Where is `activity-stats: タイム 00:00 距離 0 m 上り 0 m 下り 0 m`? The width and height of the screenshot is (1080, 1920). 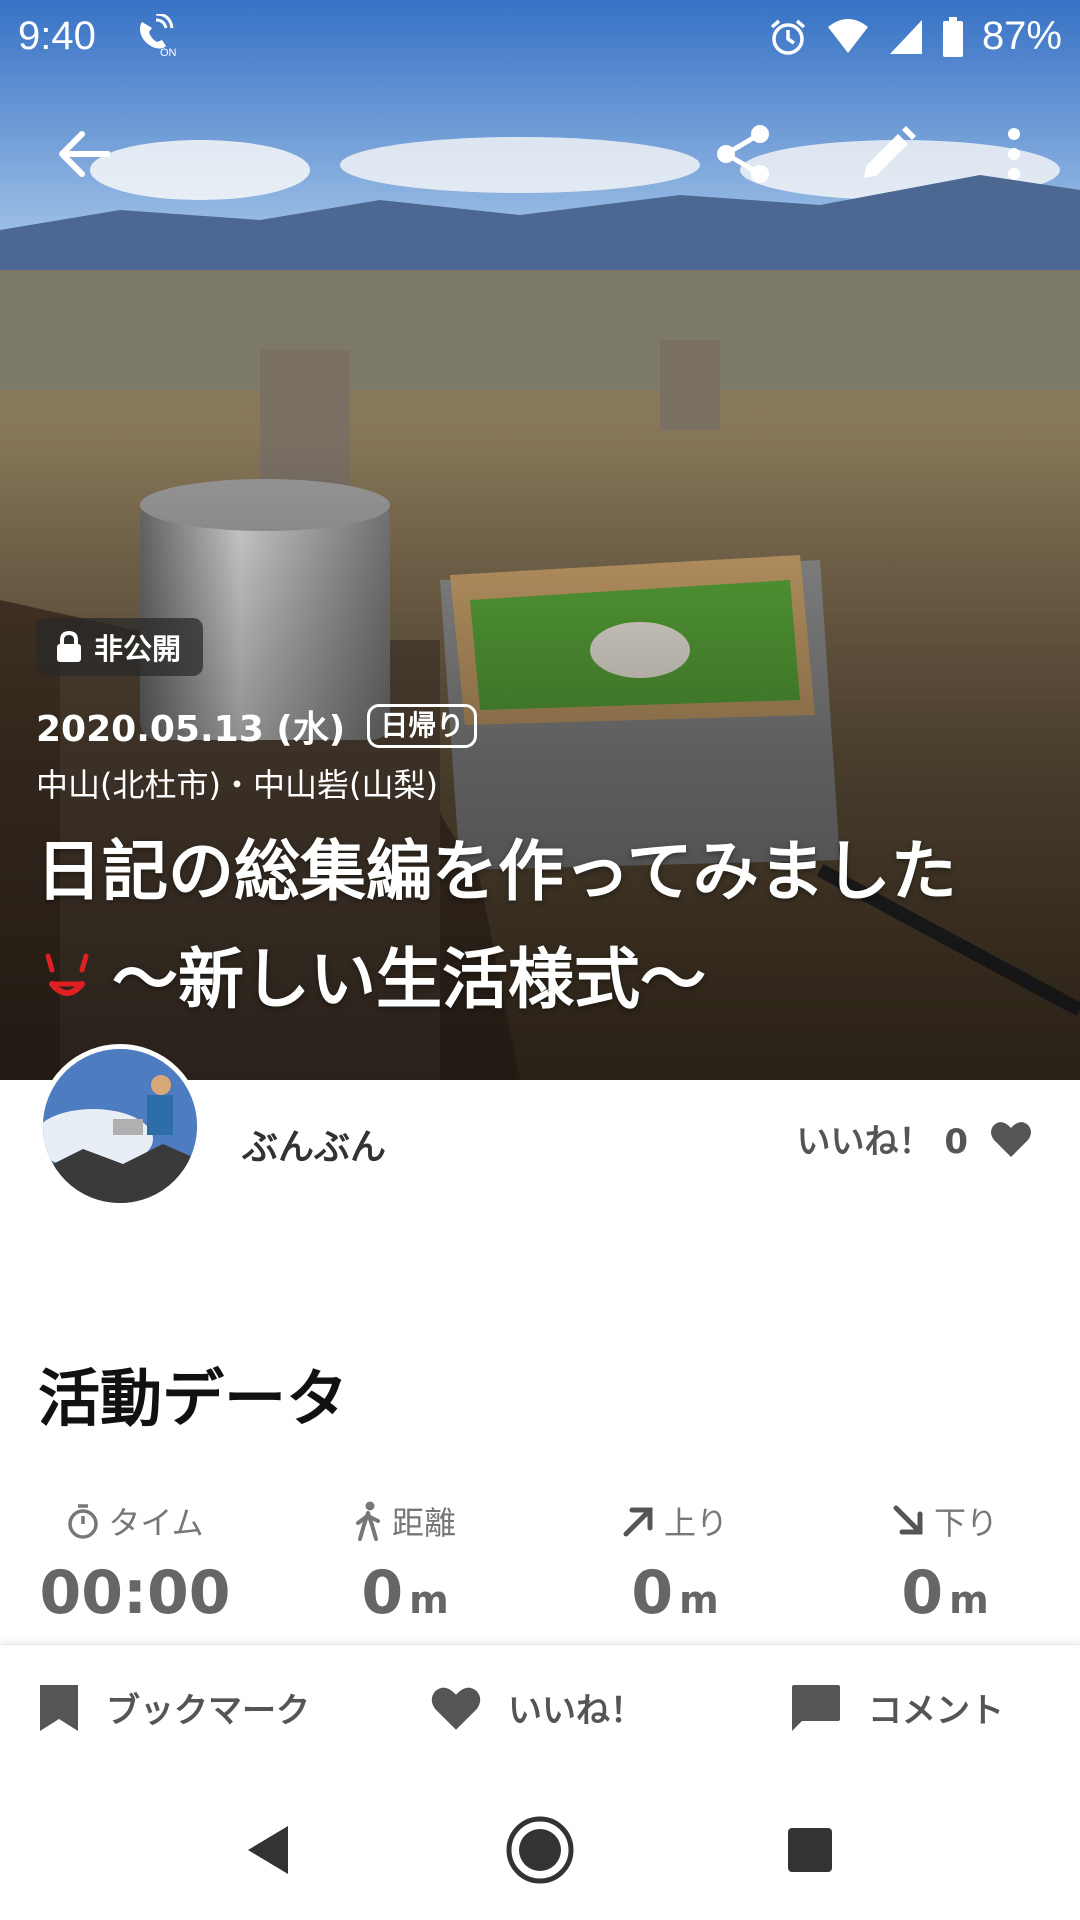 activity-stats: タイム 00:00 距離 0 m 上り 0 m 下り 0 m is located at coordinates (540, 1563).